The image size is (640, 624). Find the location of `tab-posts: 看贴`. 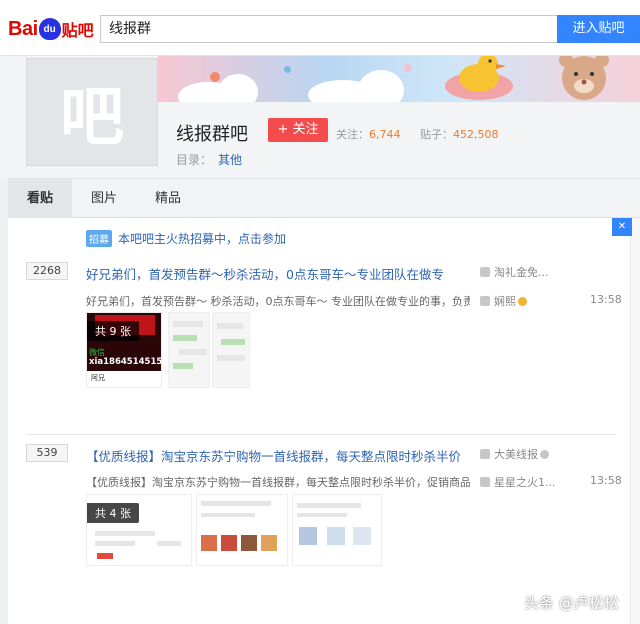

tab-posts: 看贴 is located at coordinates (40, 198).